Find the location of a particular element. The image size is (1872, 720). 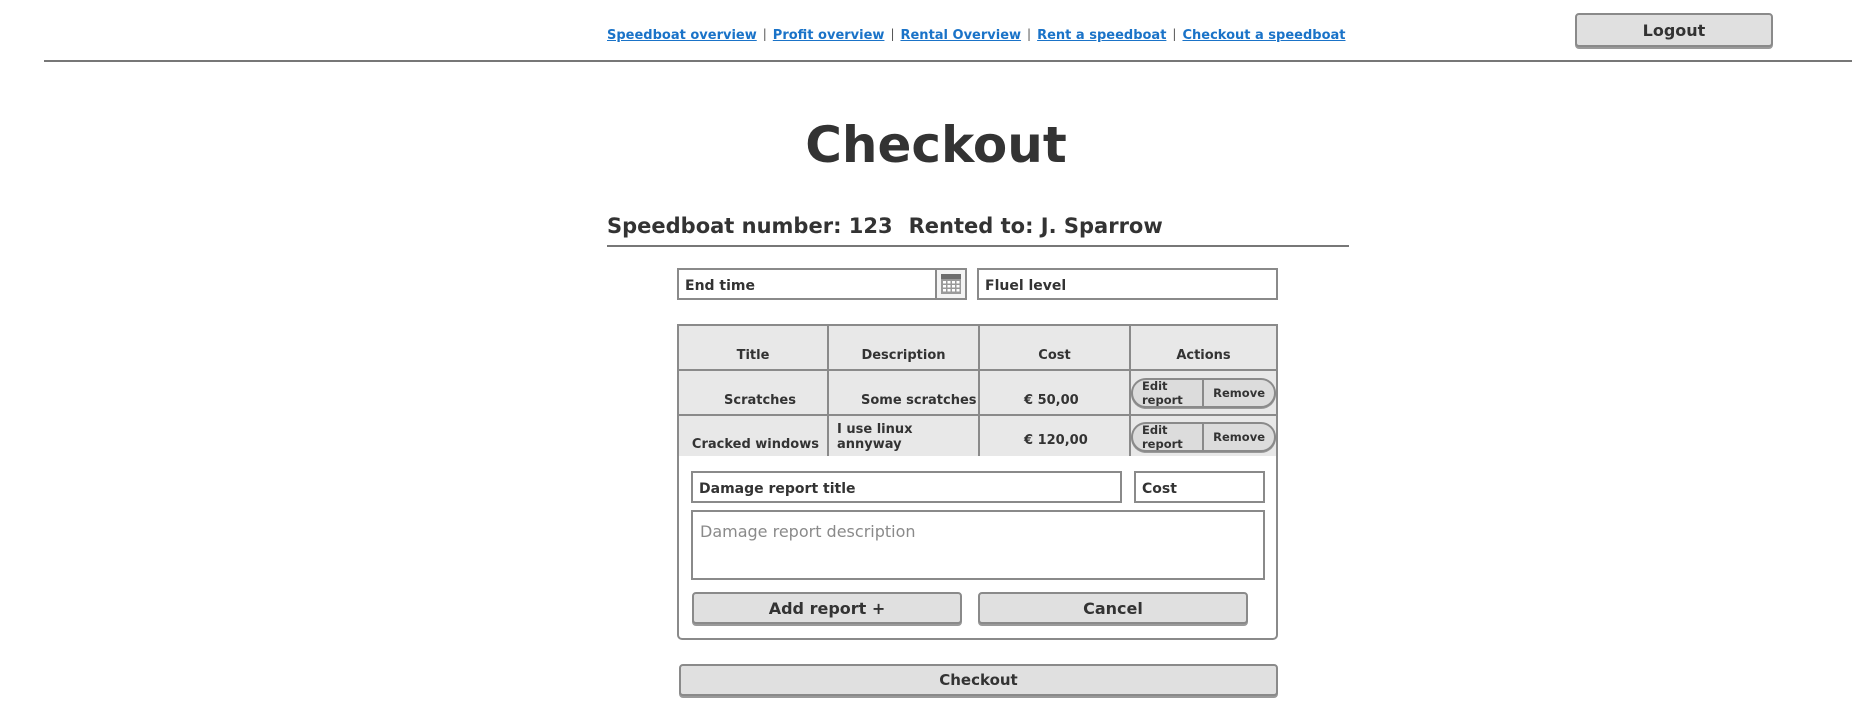

row-title: Cracked windows is located at coordinates (754, 437).